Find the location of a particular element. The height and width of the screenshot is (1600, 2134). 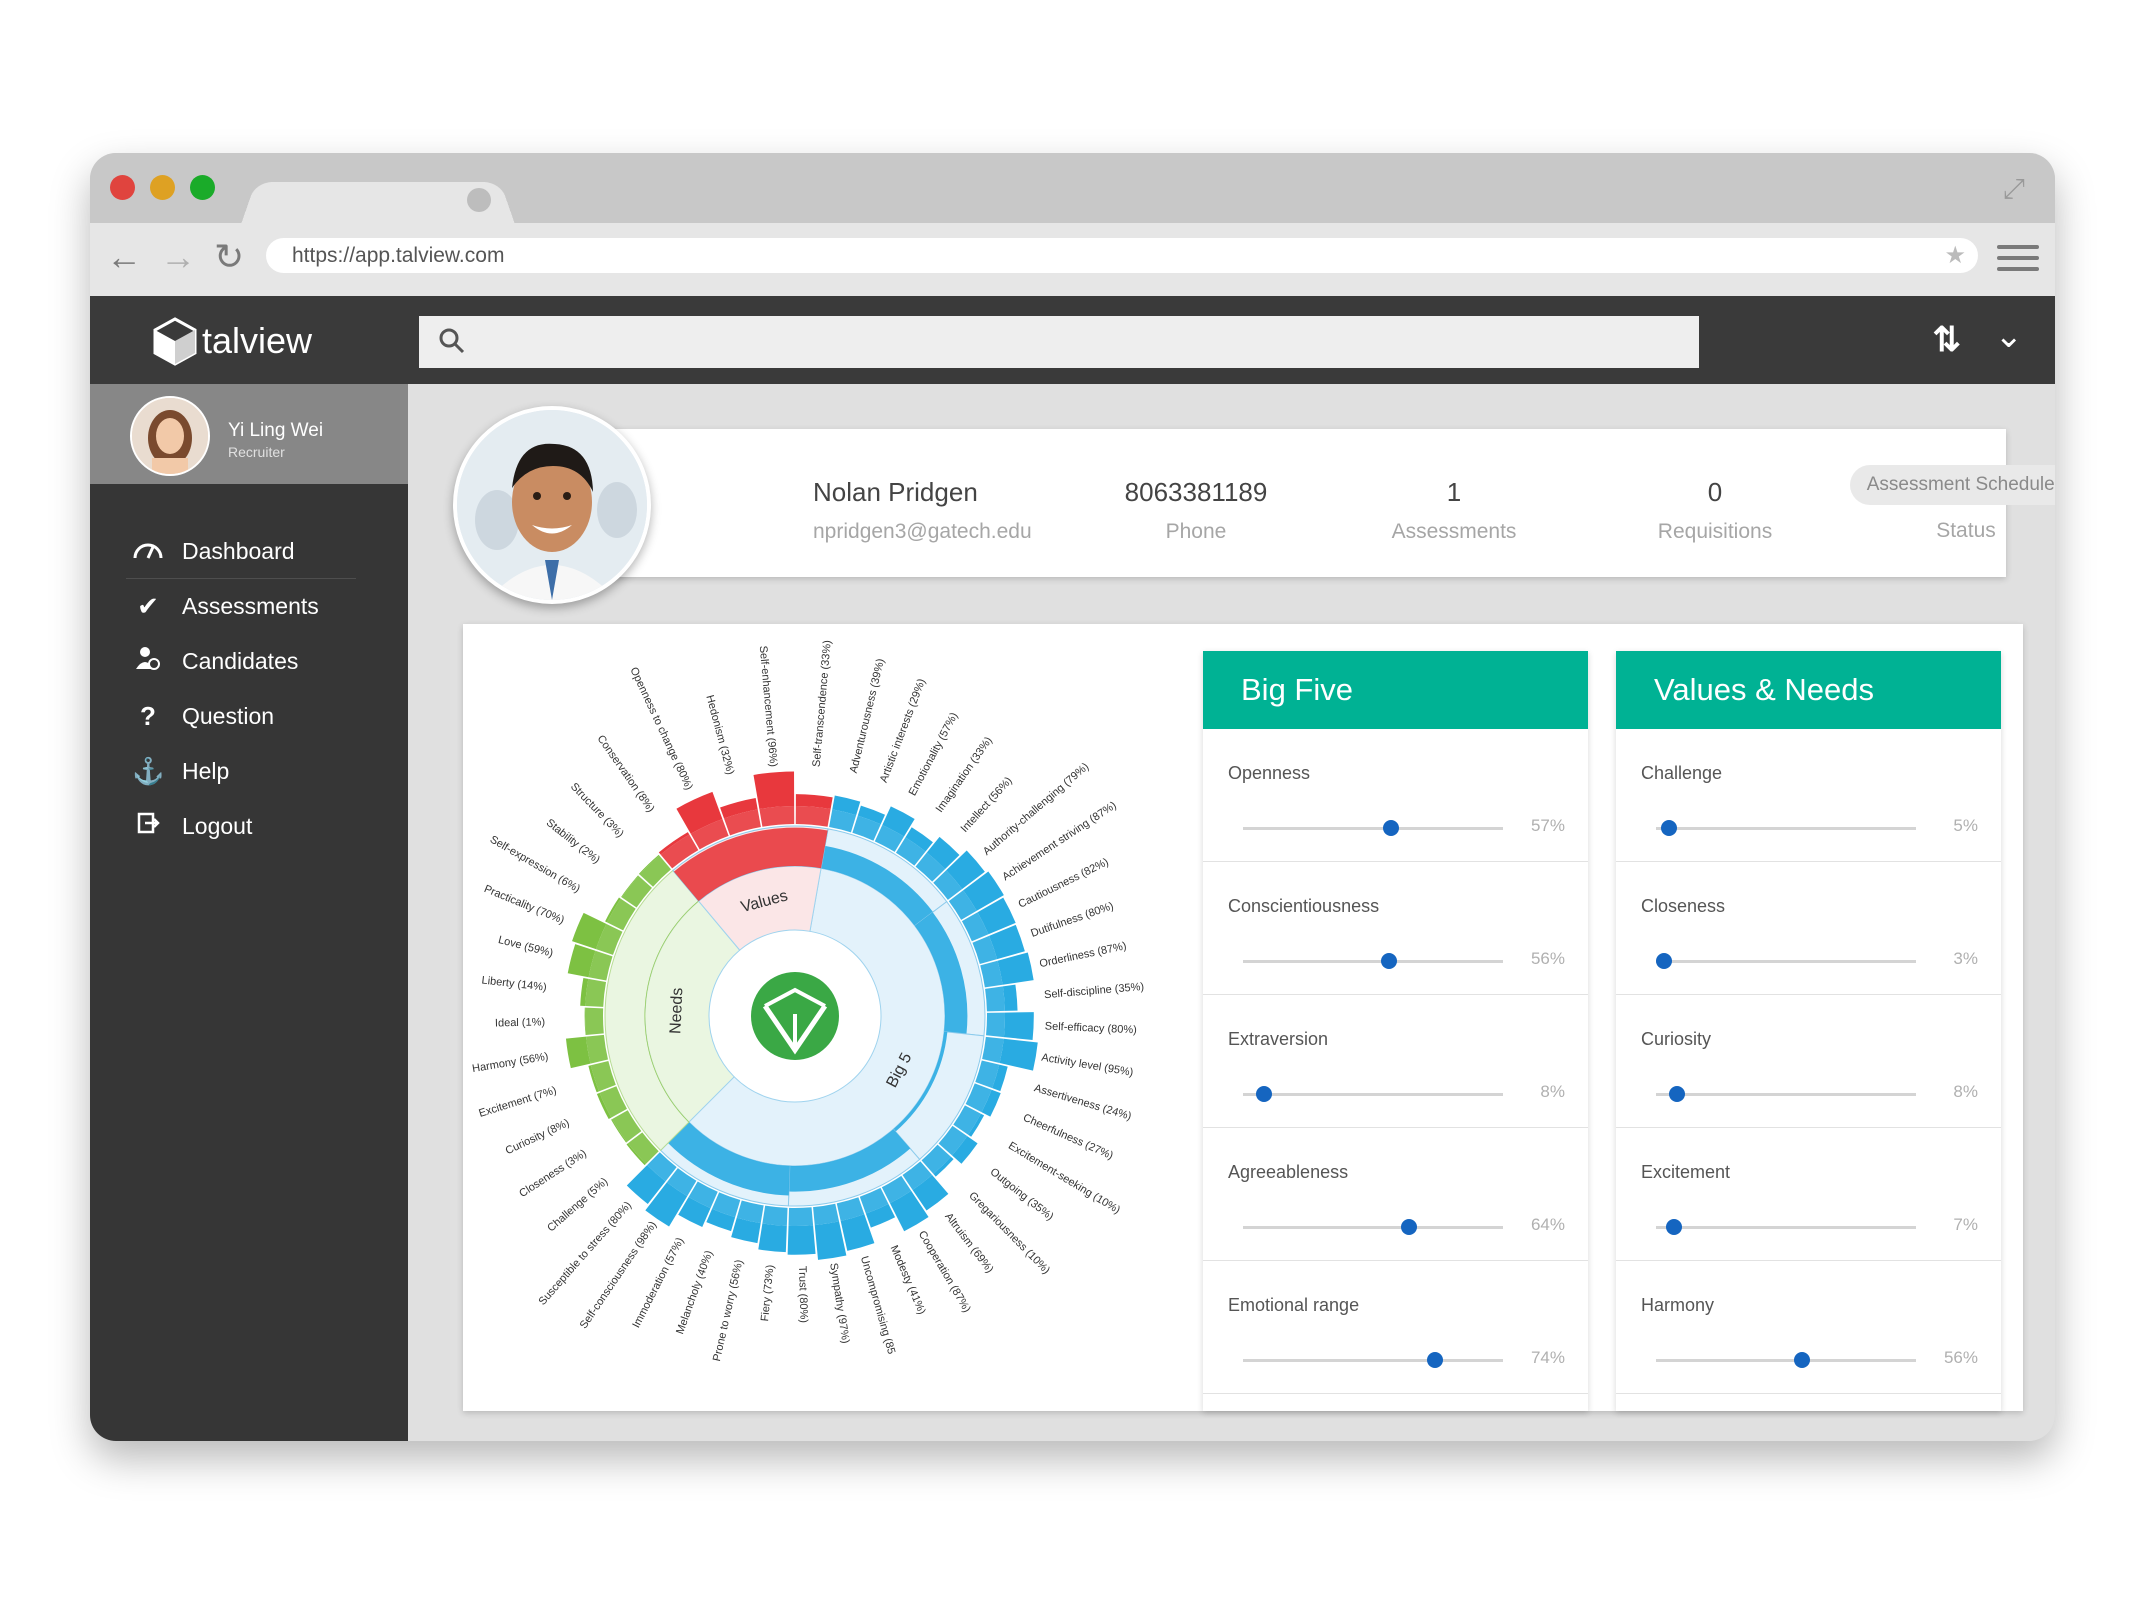

trait-percent: 57% is located at coordinates (1547, 825).